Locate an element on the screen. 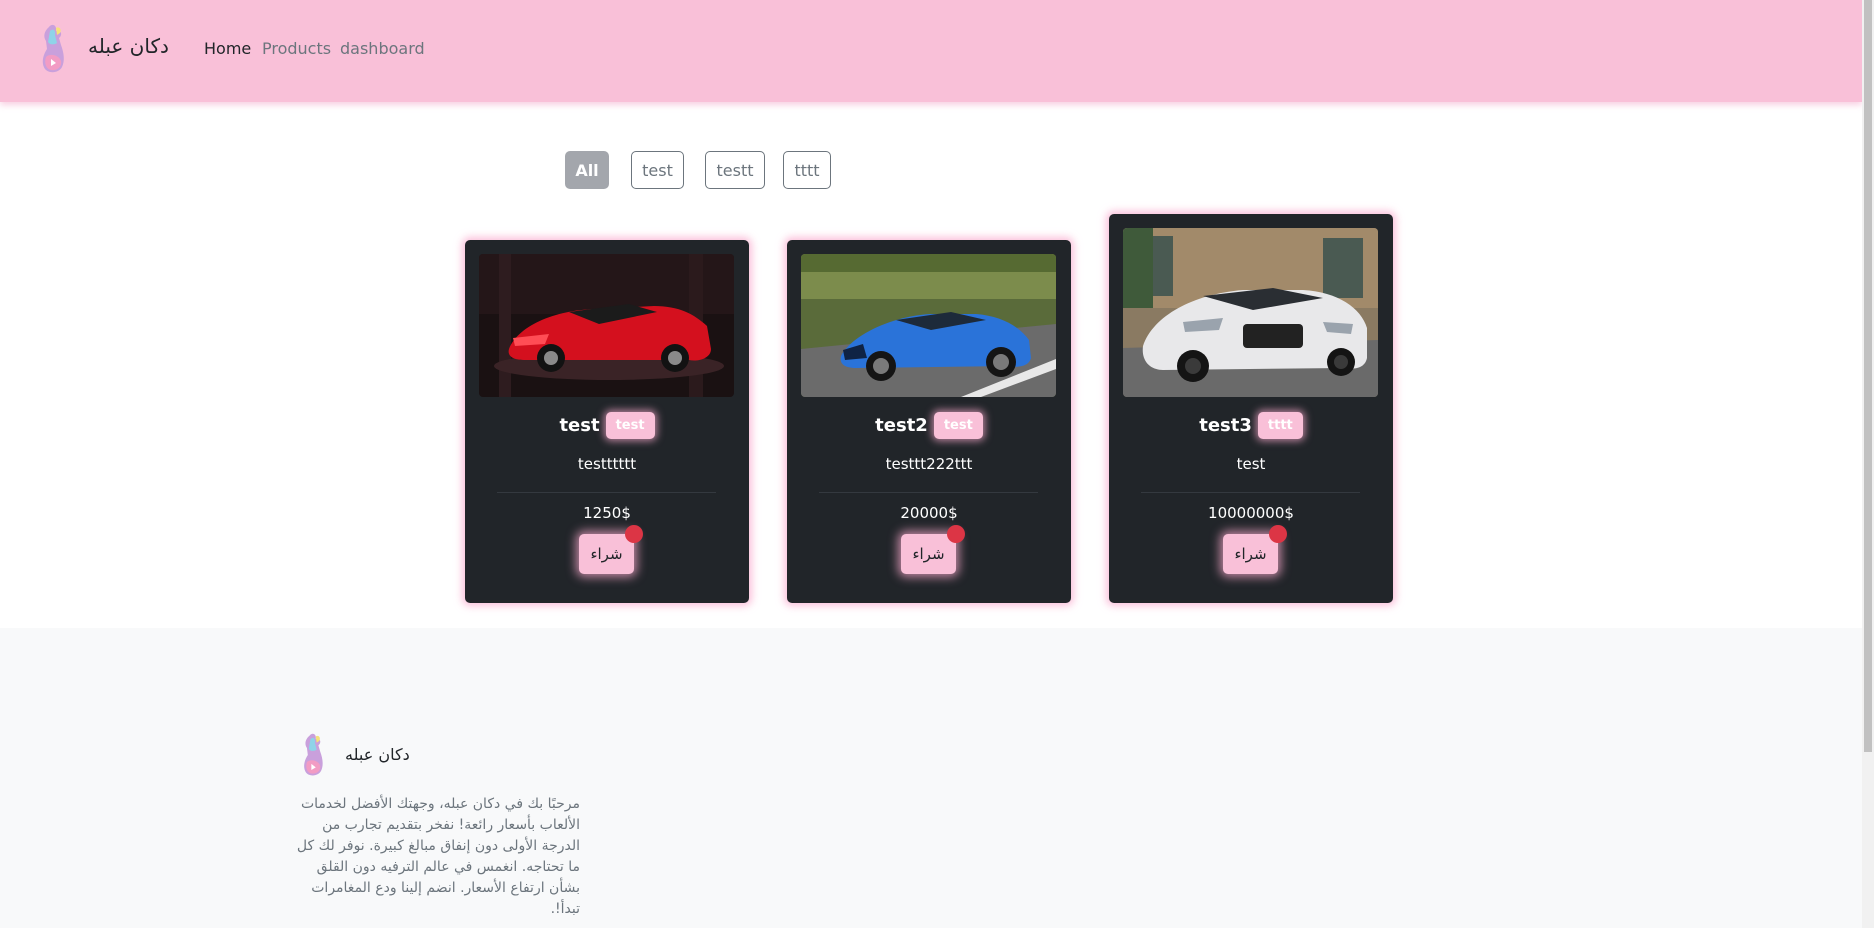 This screenshot has height=928, width=1874. product-tag-badge: tttt is located at coordinates (1280, 425).